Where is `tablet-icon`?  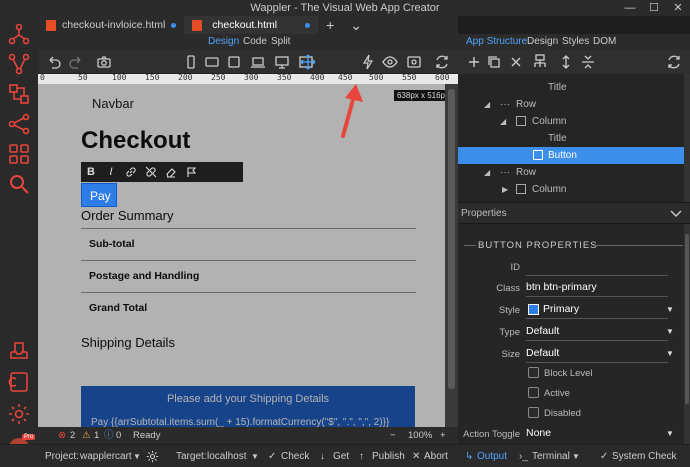
tablet-icon is located at coordinates (234, 62).